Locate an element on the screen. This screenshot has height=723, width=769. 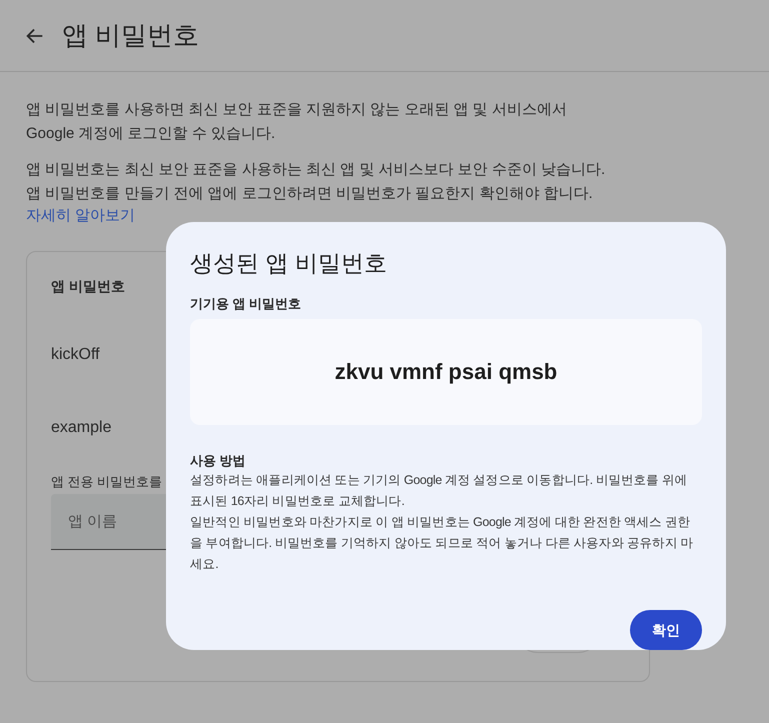
card-title: 앱 비밀번호 is located at coordinates (88, 286).